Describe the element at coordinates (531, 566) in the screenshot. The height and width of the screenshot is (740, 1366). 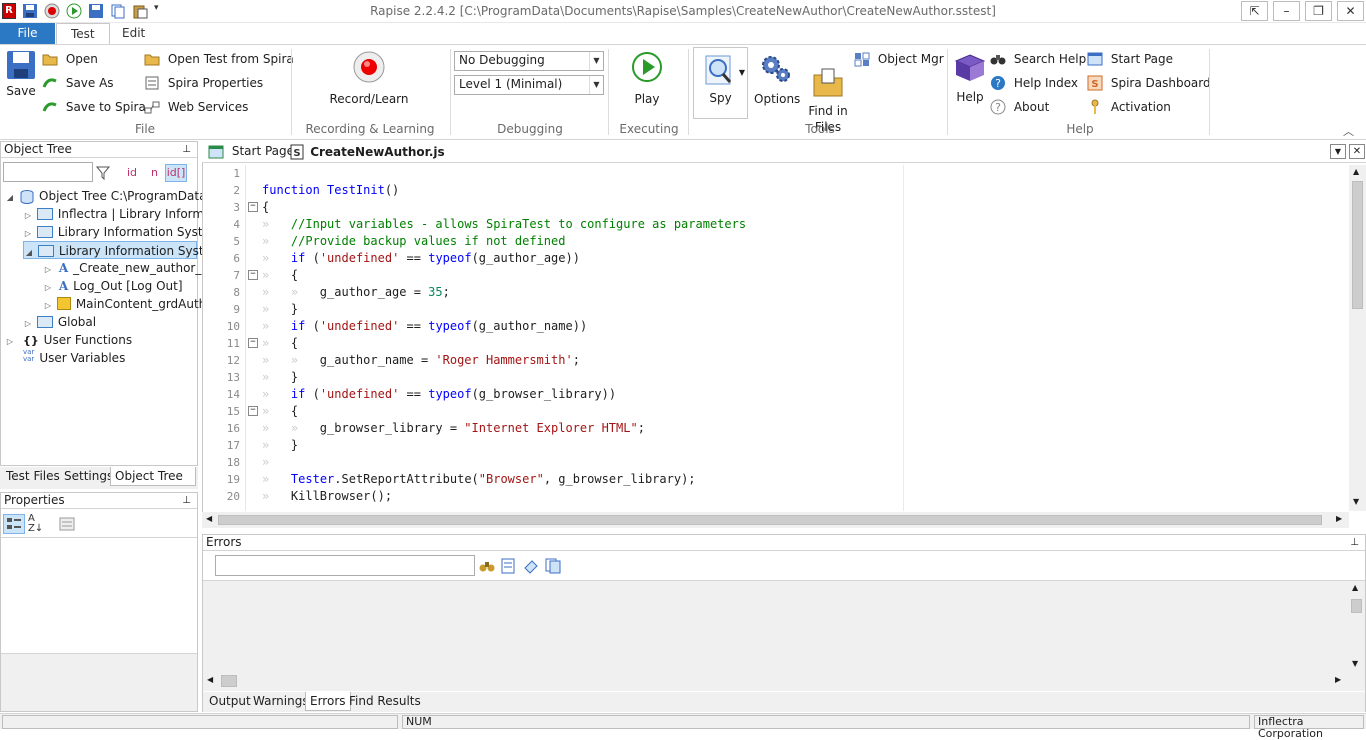
I see `clear-icon` at that location.